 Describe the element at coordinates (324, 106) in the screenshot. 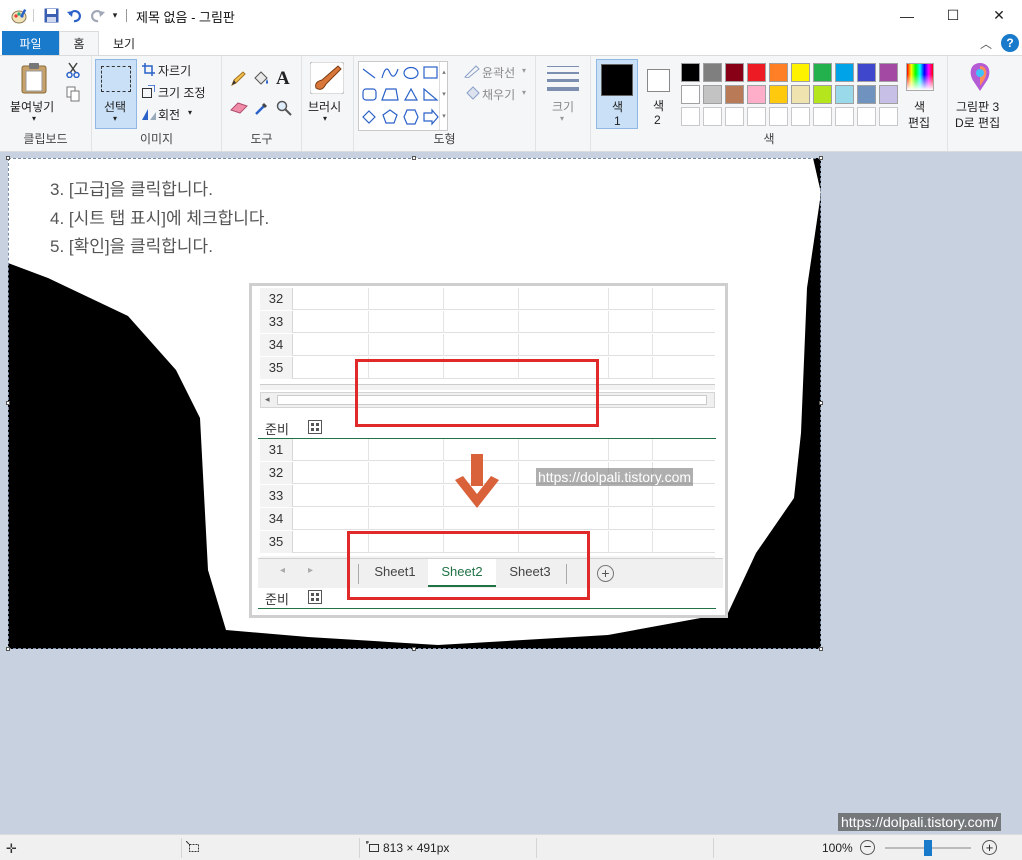

I see `brush-button: 브러시` at that location.